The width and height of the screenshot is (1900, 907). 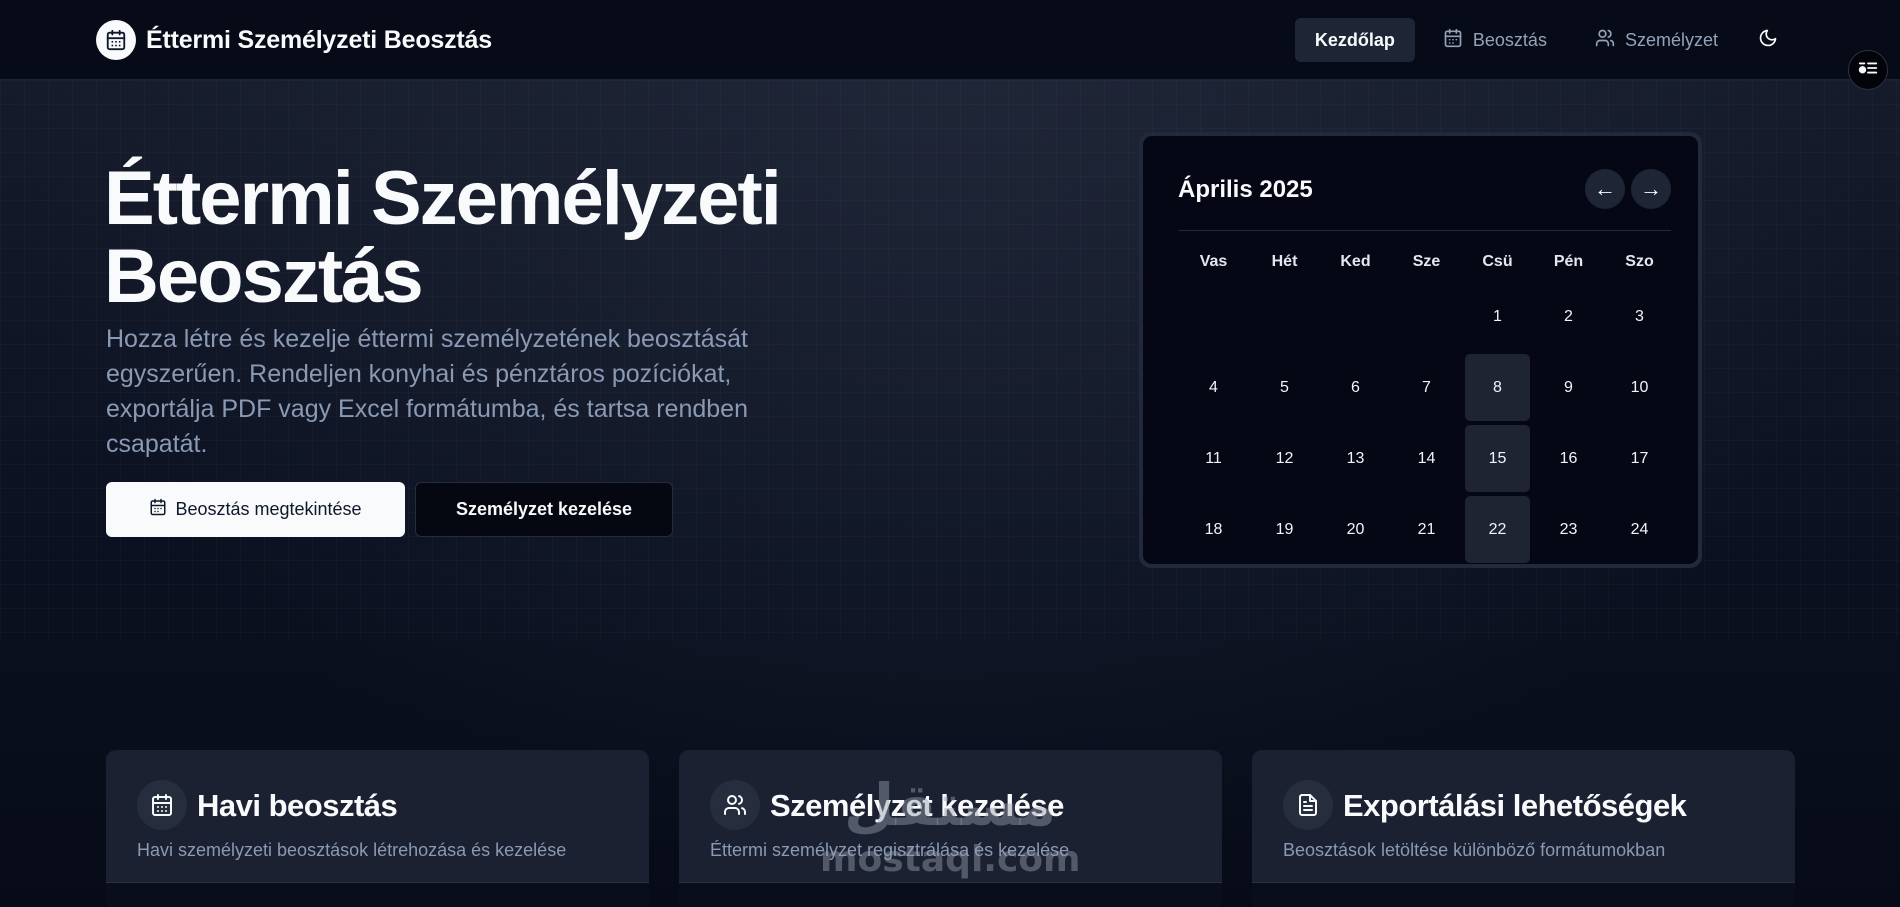 I want to click on main-nav: Kezdőlap Beosztás Személyzet, so click(x=1542, y=40).